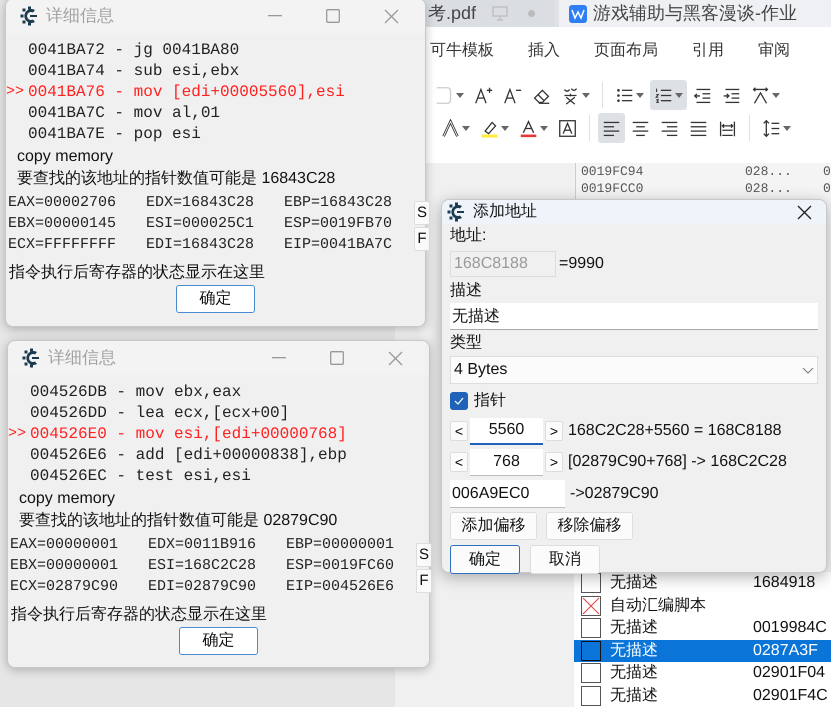 The image size is (831, 707). What do you see at coordinates (512, 95) in the screenshot?
I see `shrink-font-icon` at bounding box center [512, 95].